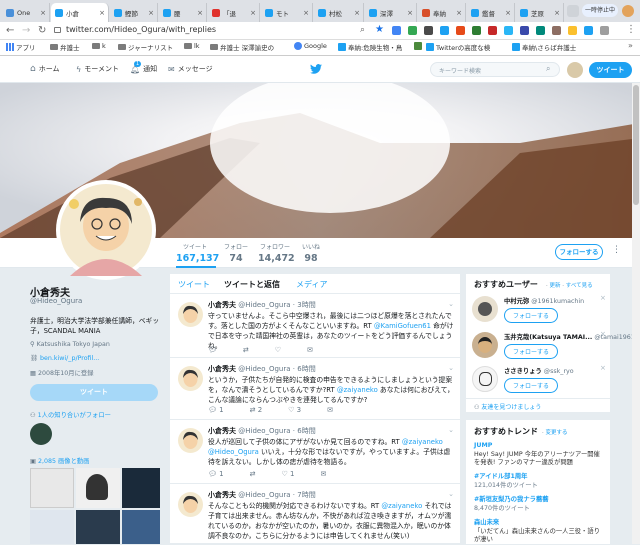 This screenshot has height=545, width=640. Describe the element at coordinates (610, 70) in the screenshot. I see `tweet-button: ツイート` at that location.